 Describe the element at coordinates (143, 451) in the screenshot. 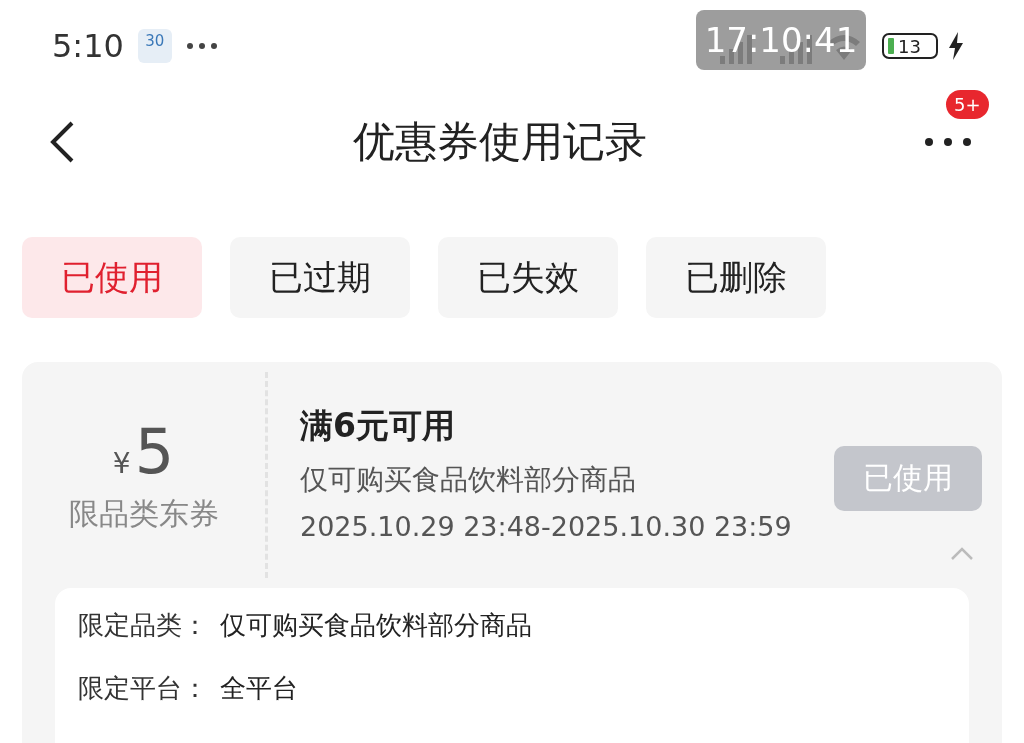

I see `coupon-amount: ¥5` at that location.